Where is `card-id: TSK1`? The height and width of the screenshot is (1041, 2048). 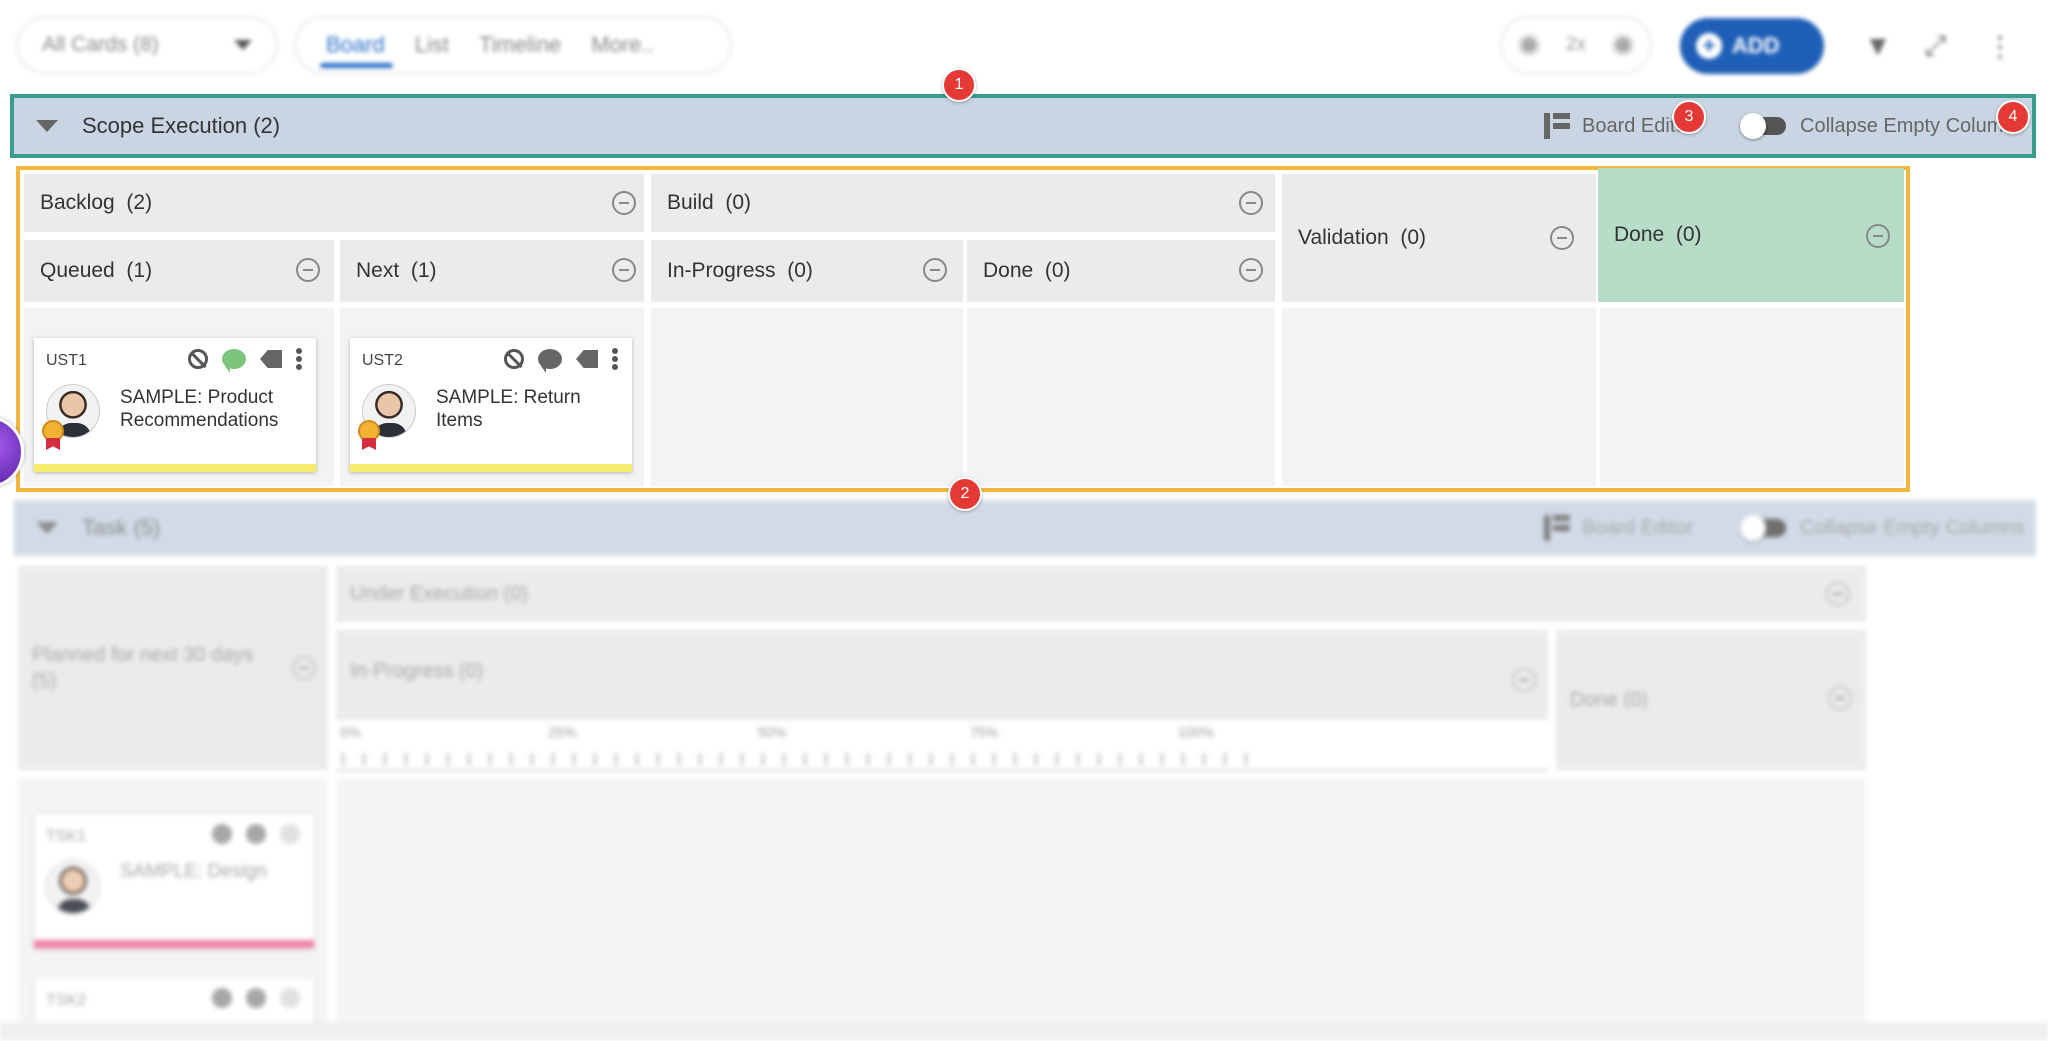
card-id: TSK1 is located at coordinates (66, 836).